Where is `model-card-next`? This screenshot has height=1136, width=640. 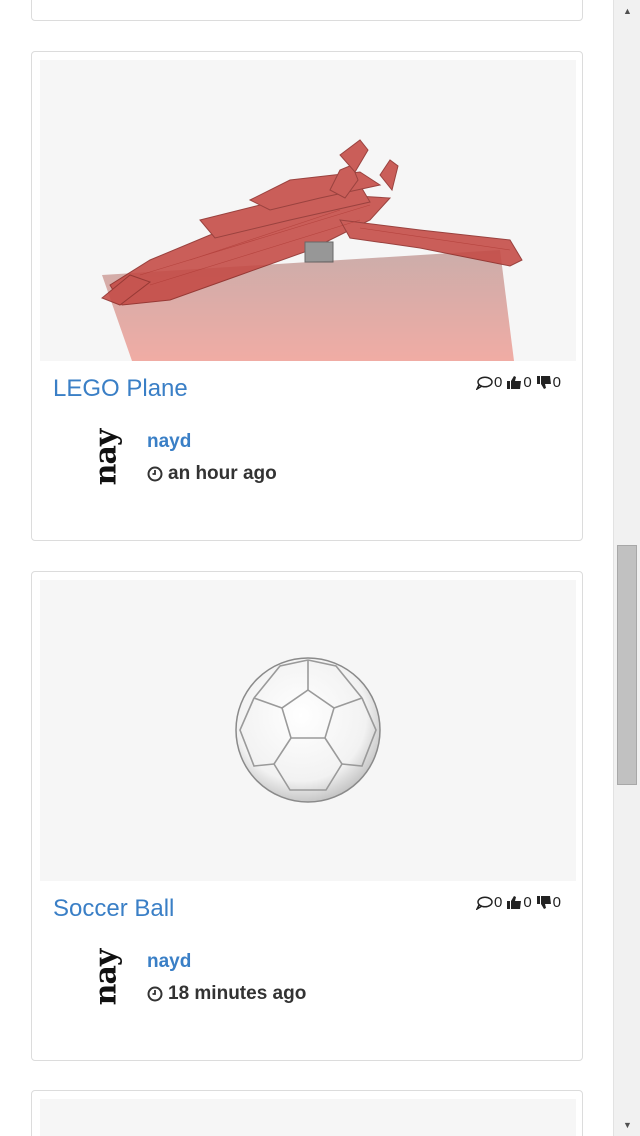 model-card-next is located at coordinates (307, 1113).